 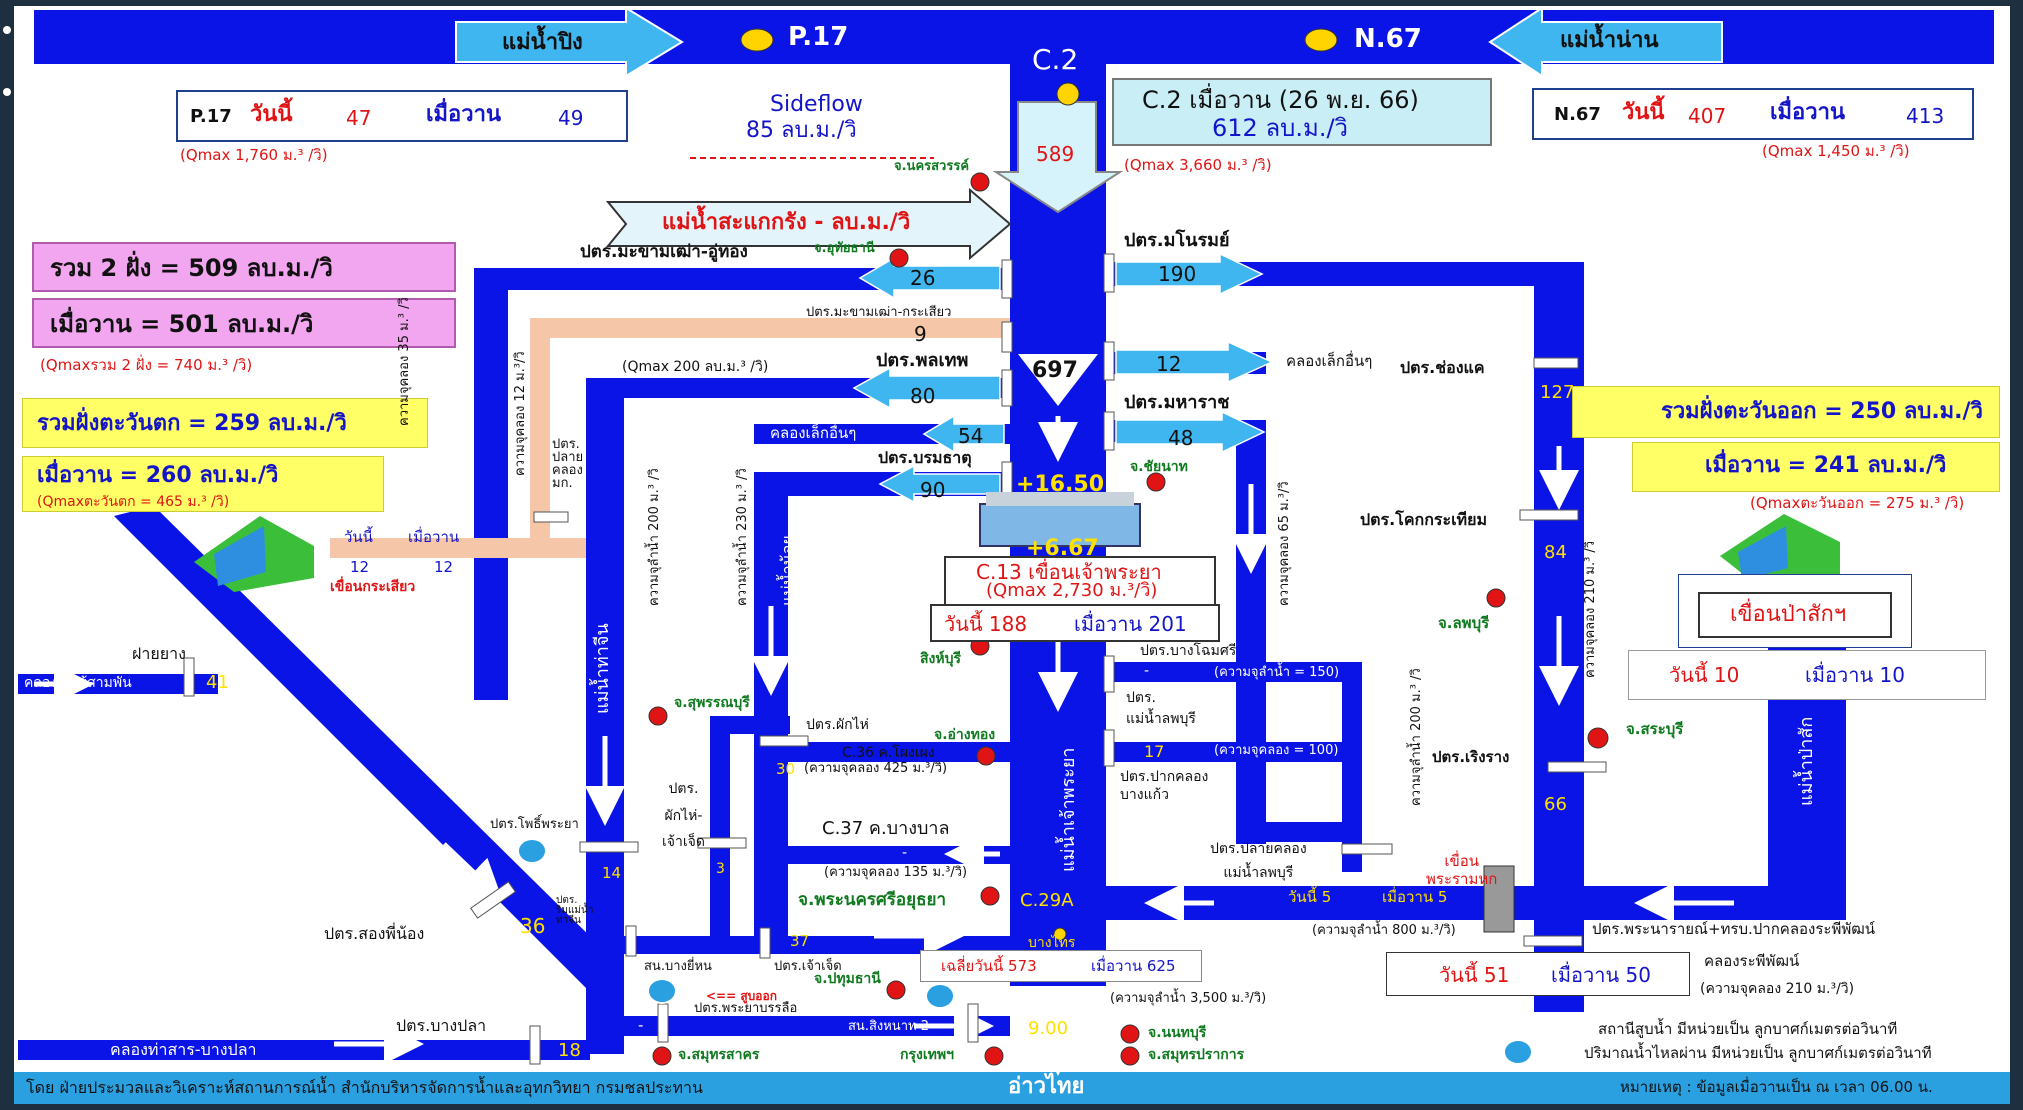 What do you see at coordinates (159, 653) in the screenshot?
I see `fai-yang-label: ฝายยาง` at bounding box center [159, 653].